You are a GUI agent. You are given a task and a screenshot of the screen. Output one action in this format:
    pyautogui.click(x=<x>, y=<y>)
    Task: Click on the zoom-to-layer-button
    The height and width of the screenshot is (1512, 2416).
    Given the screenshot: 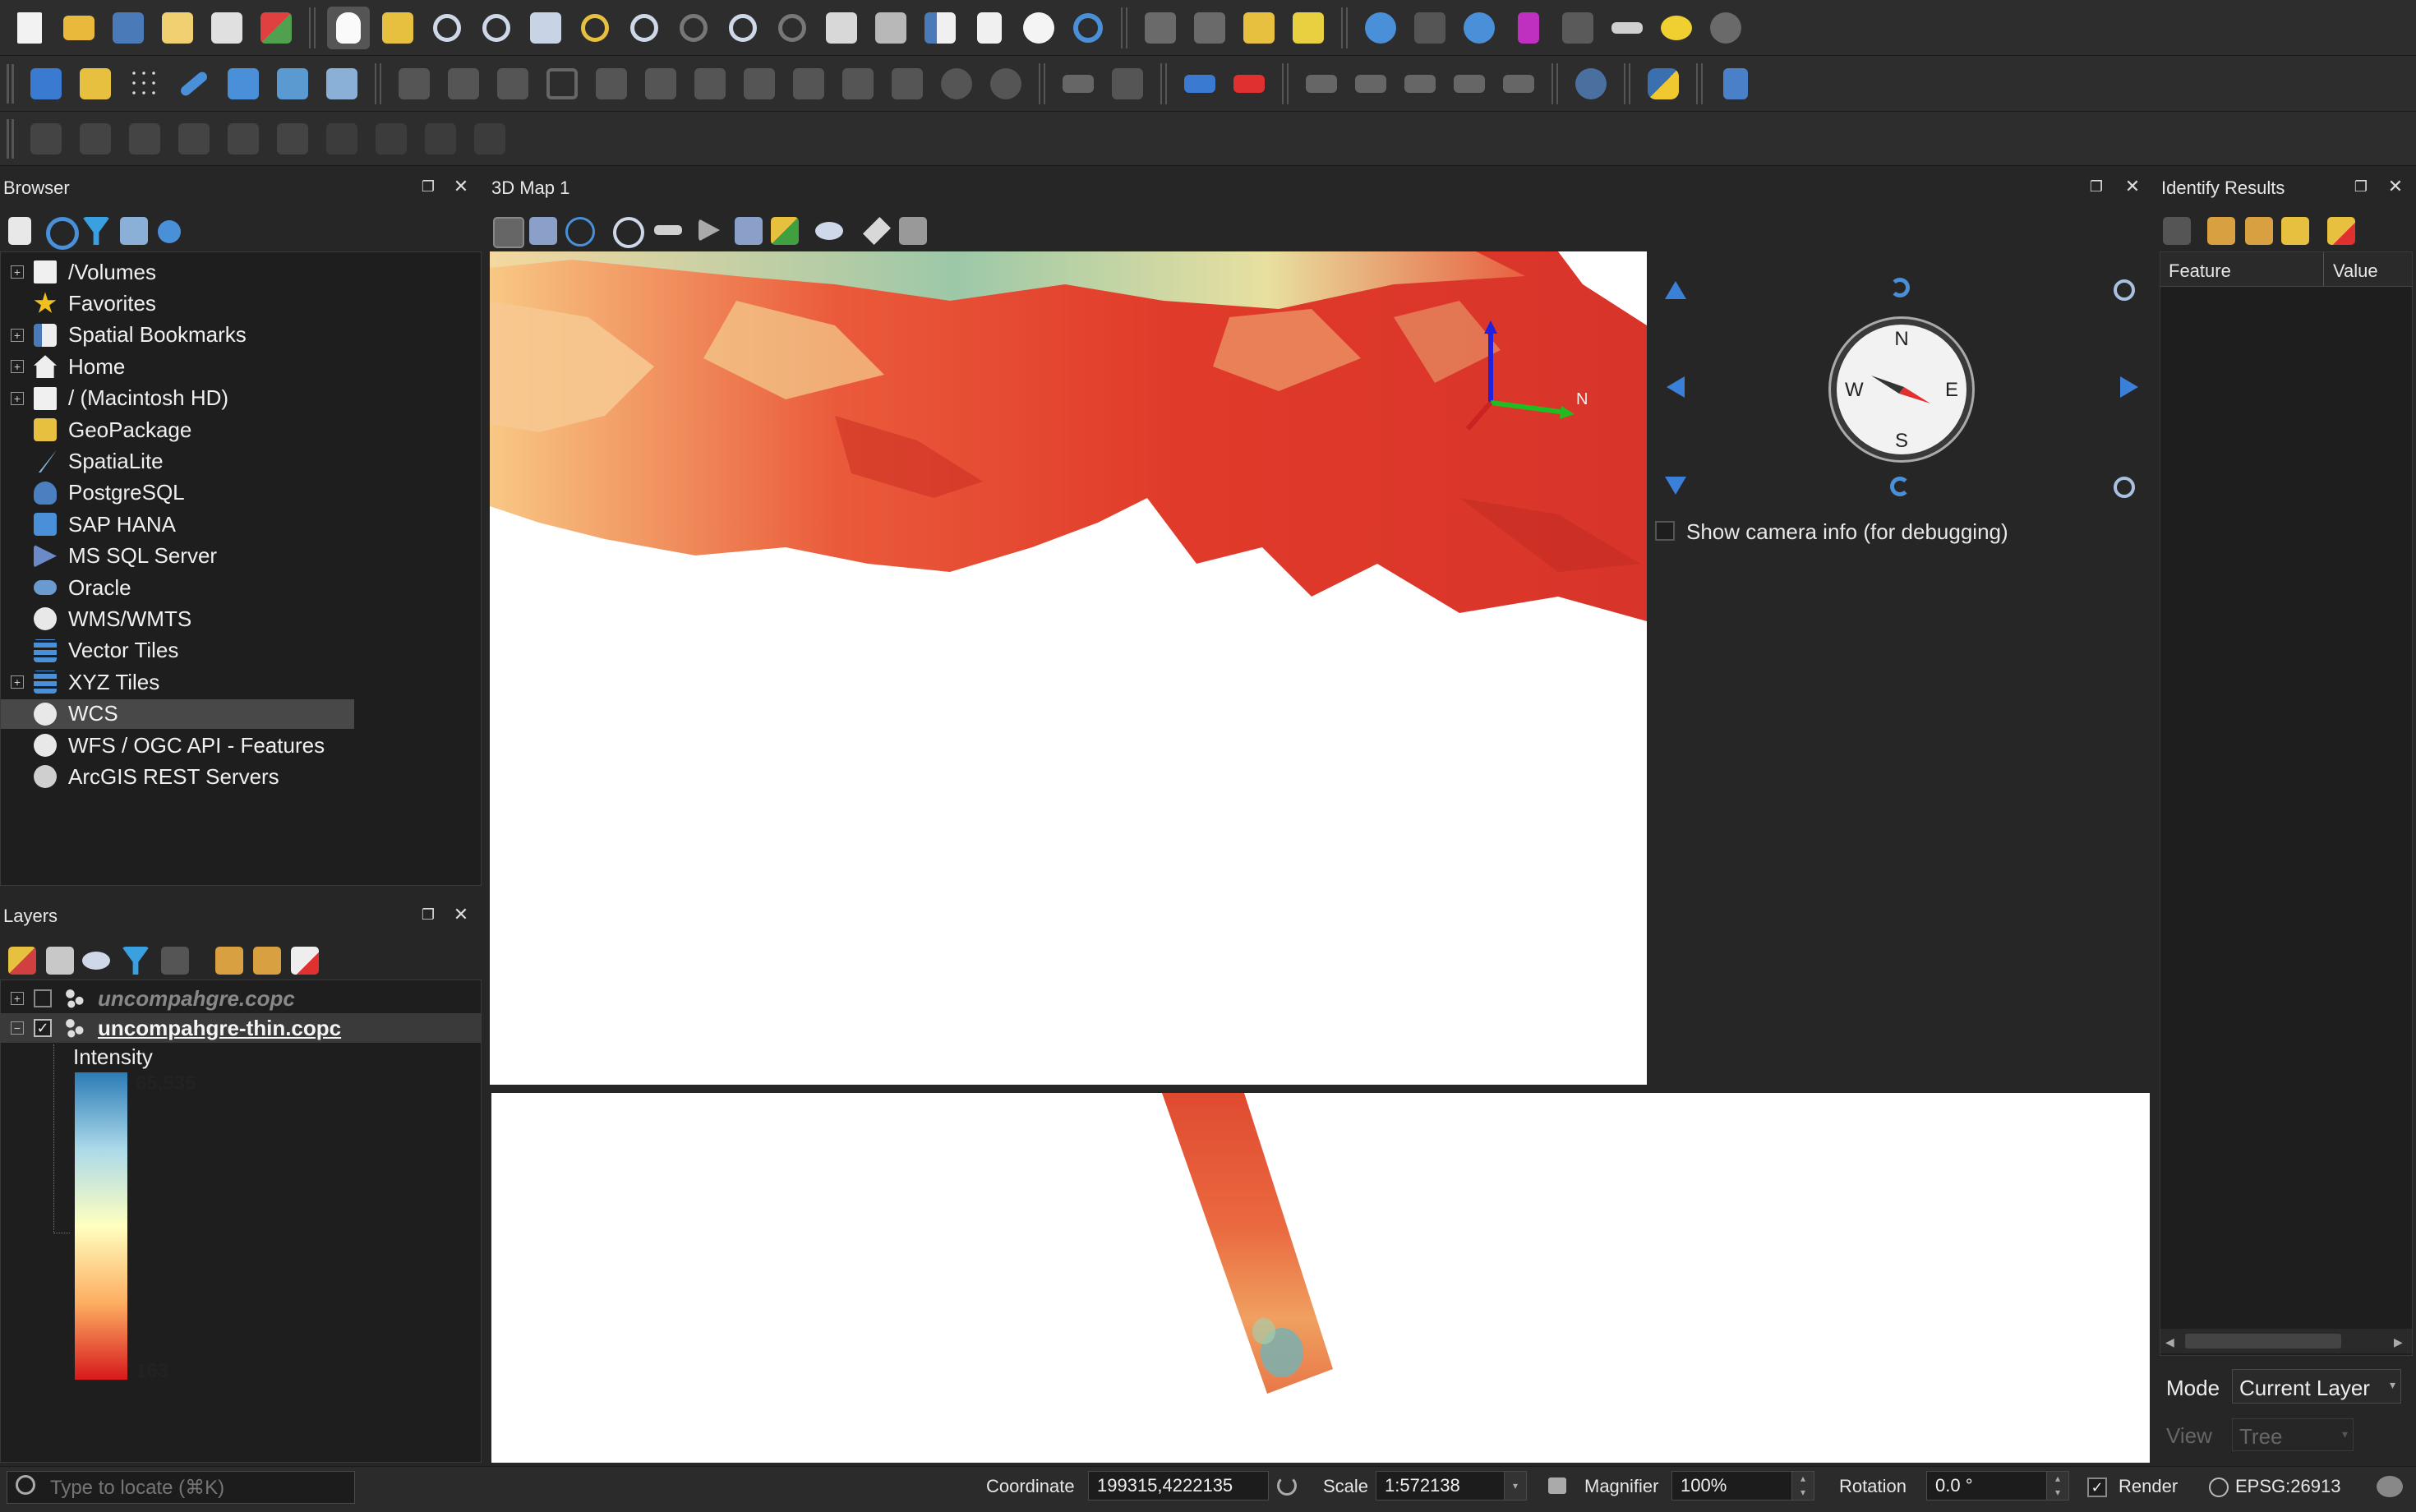 What is the action you would take?
    pyautogui.click(x=644, y=28)
    